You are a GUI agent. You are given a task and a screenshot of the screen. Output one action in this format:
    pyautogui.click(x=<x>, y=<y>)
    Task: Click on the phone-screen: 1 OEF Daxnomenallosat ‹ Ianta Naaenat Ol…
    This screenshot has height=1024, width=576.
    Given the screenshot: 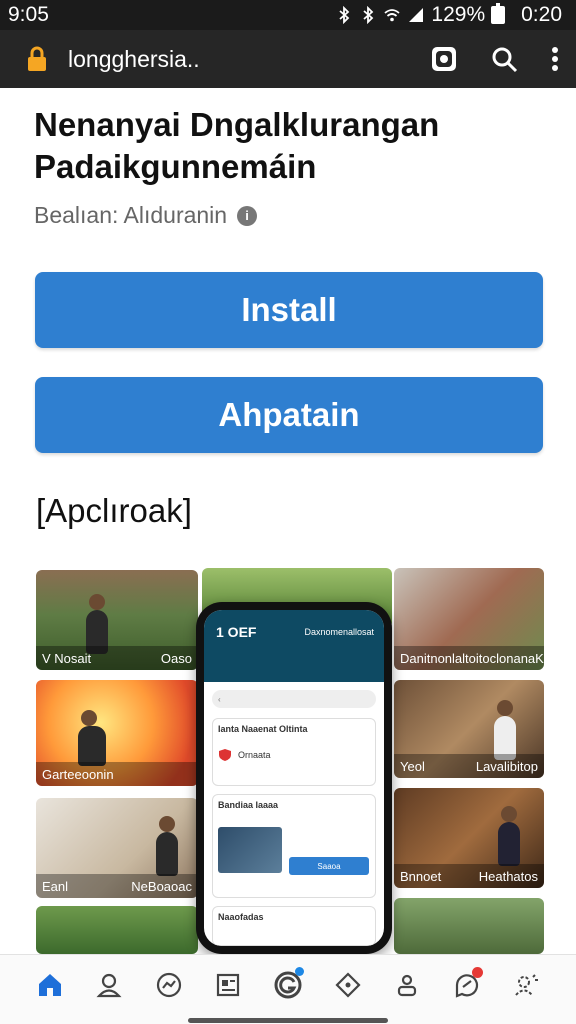 What is the action you would take?
    pyautogui.click(x=294, y=778)
    